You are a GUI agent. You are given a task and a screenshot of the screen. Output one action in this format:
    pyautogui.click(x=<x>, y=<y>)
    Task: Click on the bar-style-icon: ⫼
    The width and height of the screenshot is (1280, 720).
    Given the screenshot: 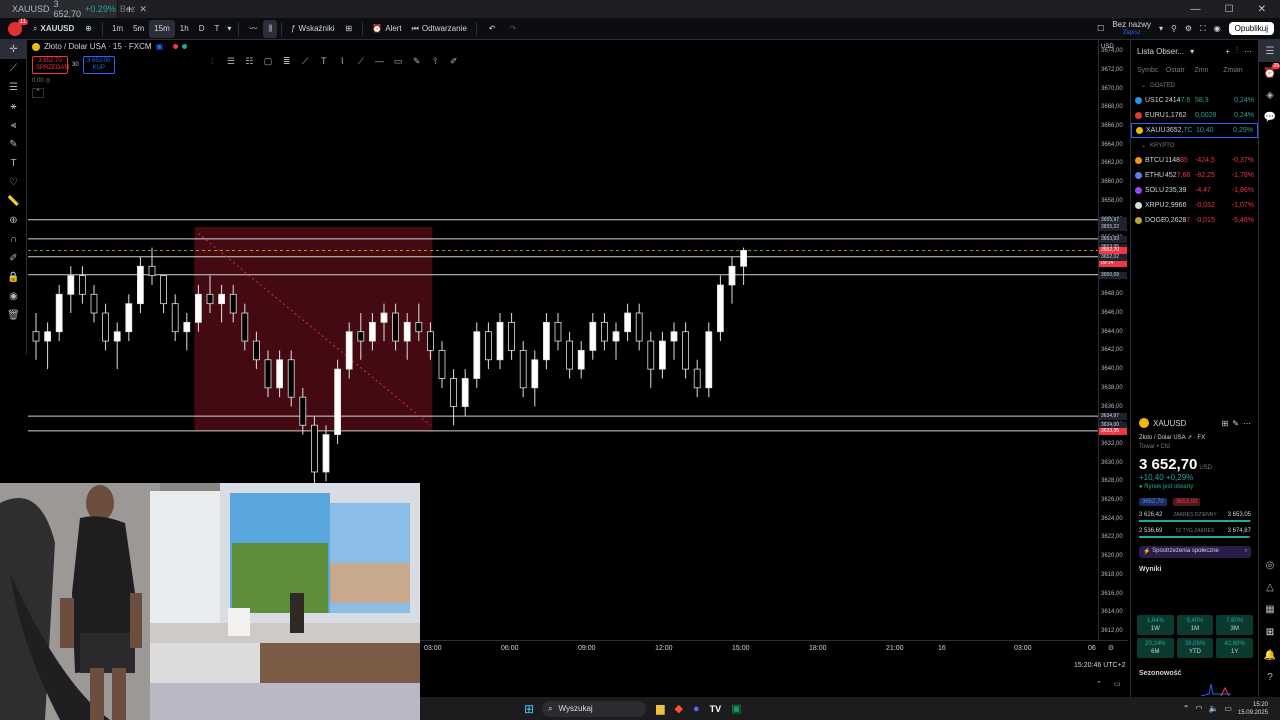 What is the action you would take?
    pyautogui.click(x=270, y=28)
    